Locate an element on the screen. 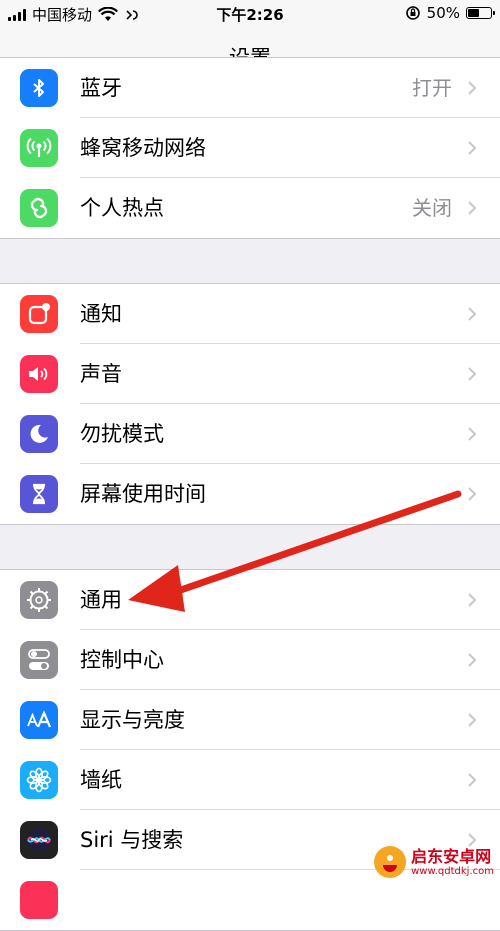 The image size is (500, 931). annotation-arrow is located at coordinates (295, 551).